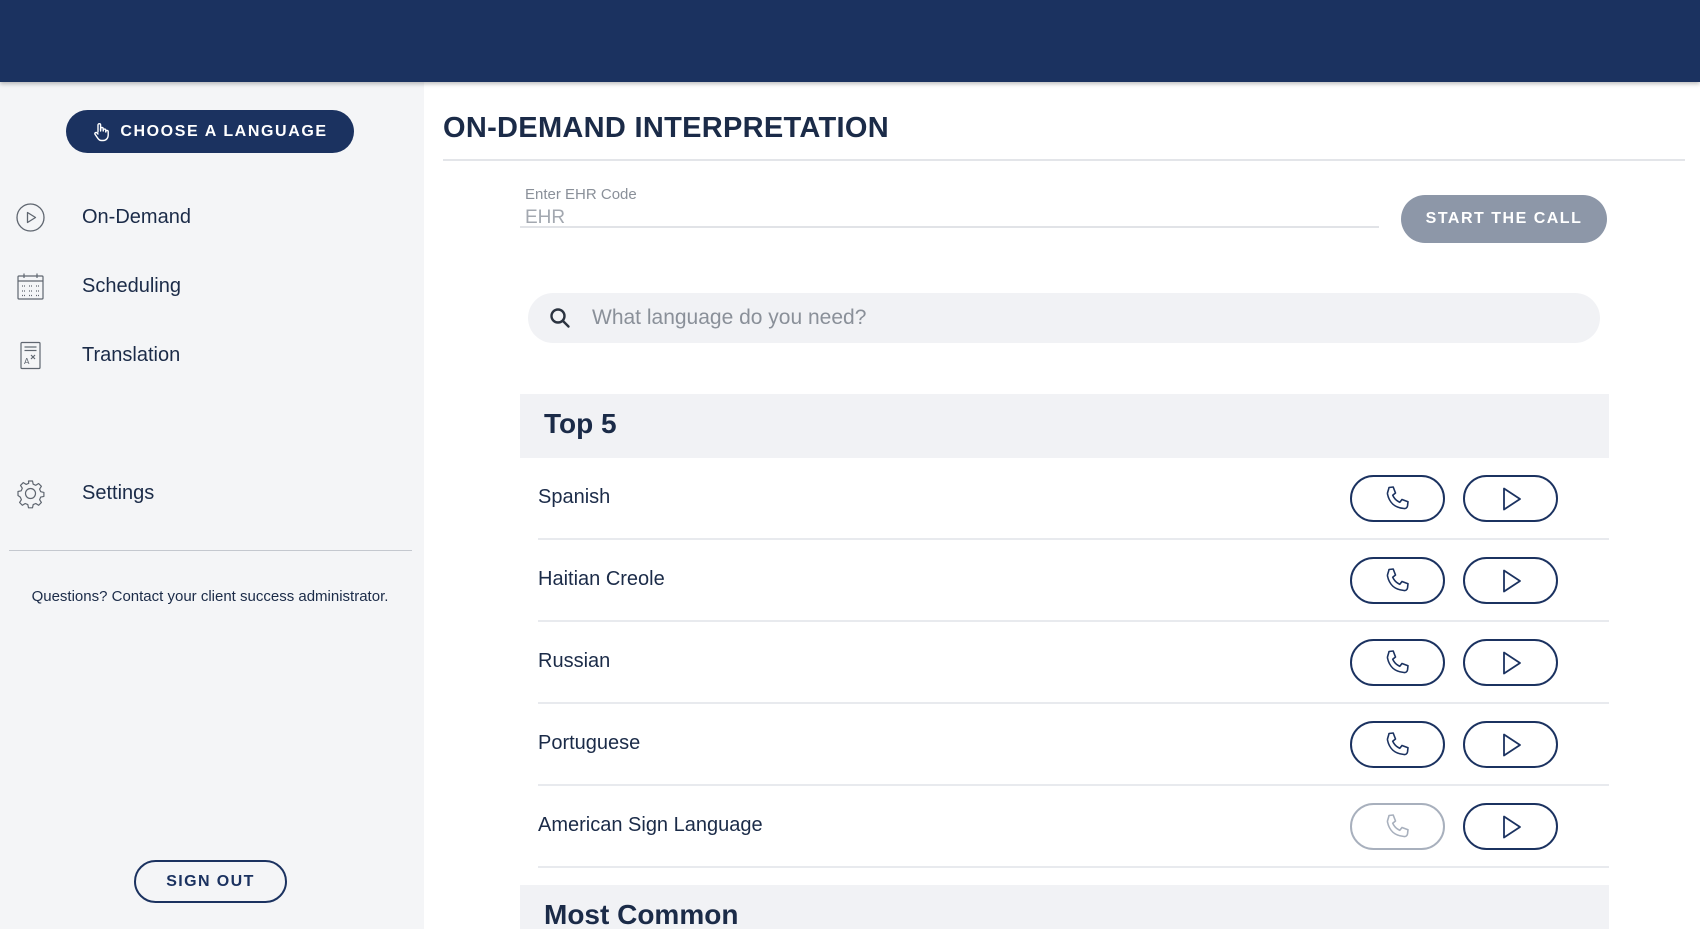 The height and width of the screenshot is (929, 1700). What do you see at coordinates (580, 423) in the screenshot?
I see `section-title-top-5: Top 5` at bounding box center [580, 423].